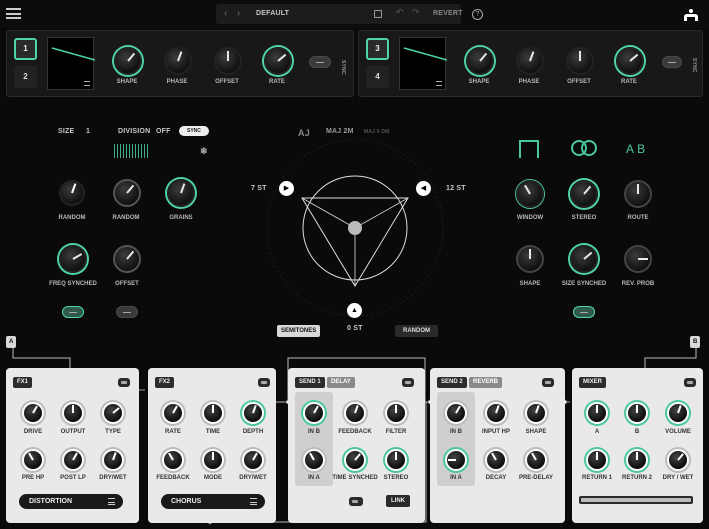  What do you see at coordinates (127, 193) in the screenshot?
I see `division-random-knob` at bounding box center [127, 193].